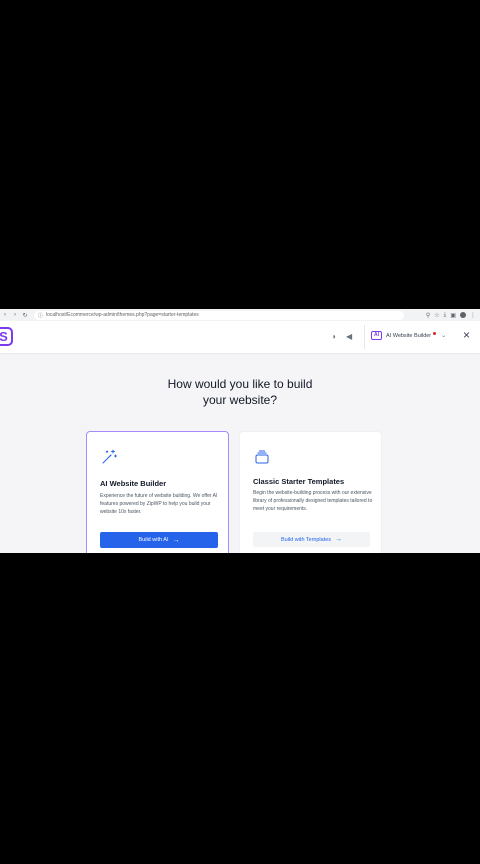  I want to click on browser-actions: ⚲ ☆ ⤓ ▣ ⋮, so click(453, 315).